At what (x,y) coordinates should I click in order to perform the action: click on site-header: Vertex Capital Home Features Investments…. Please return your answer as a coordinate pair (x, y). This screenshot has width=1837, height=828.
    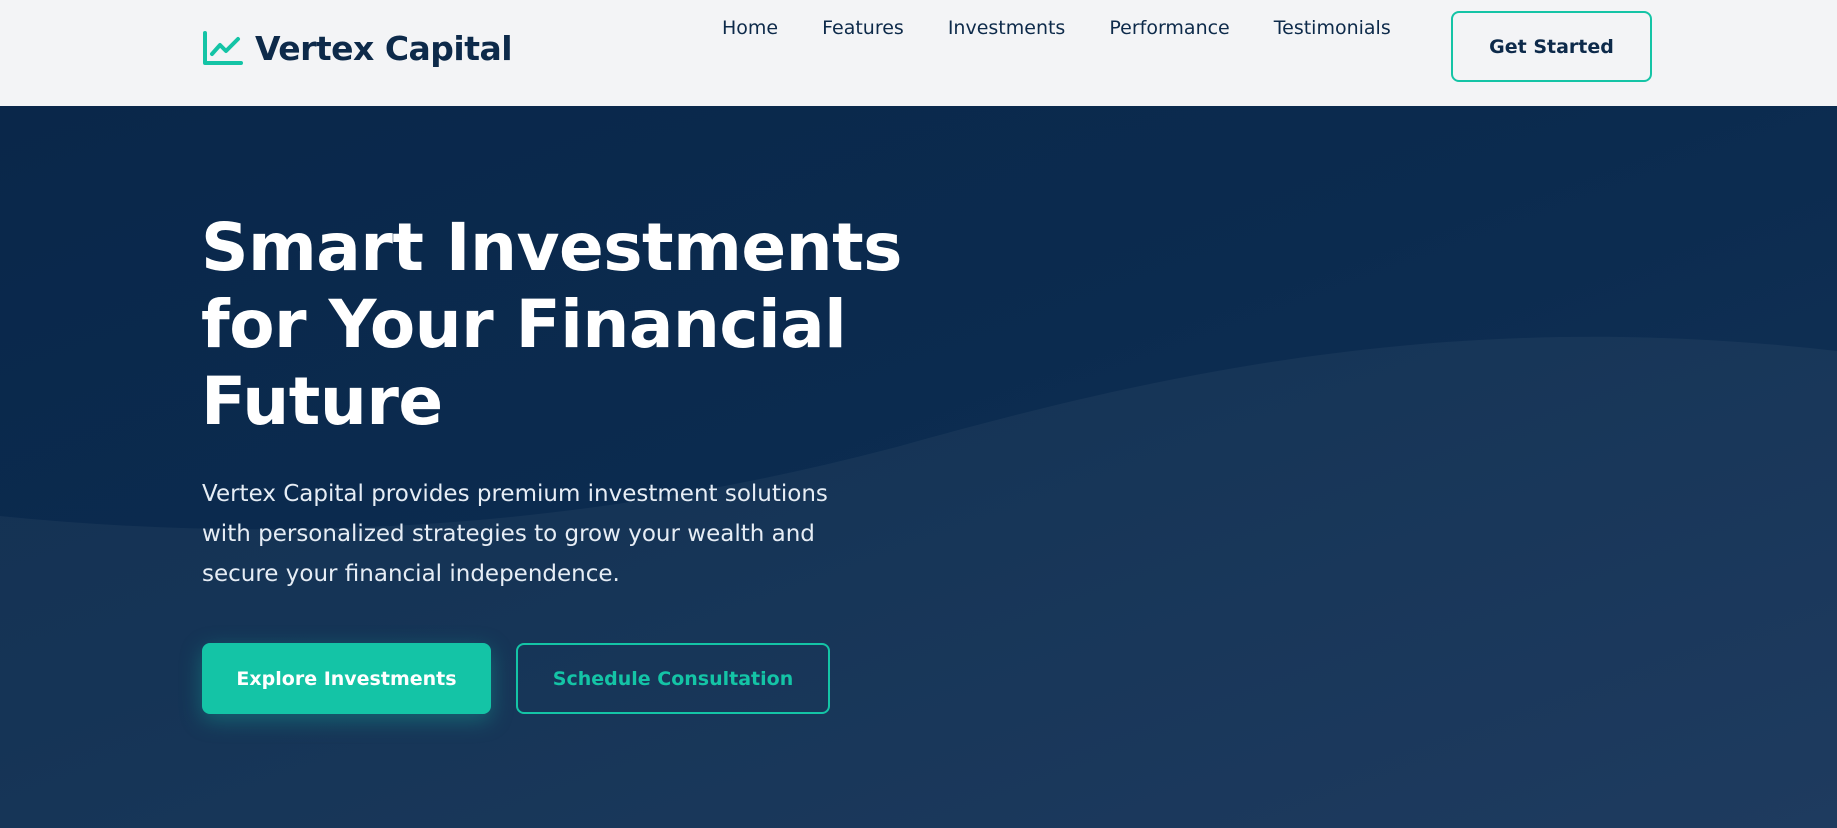
    Looking at the image, I should click on (918, 53).